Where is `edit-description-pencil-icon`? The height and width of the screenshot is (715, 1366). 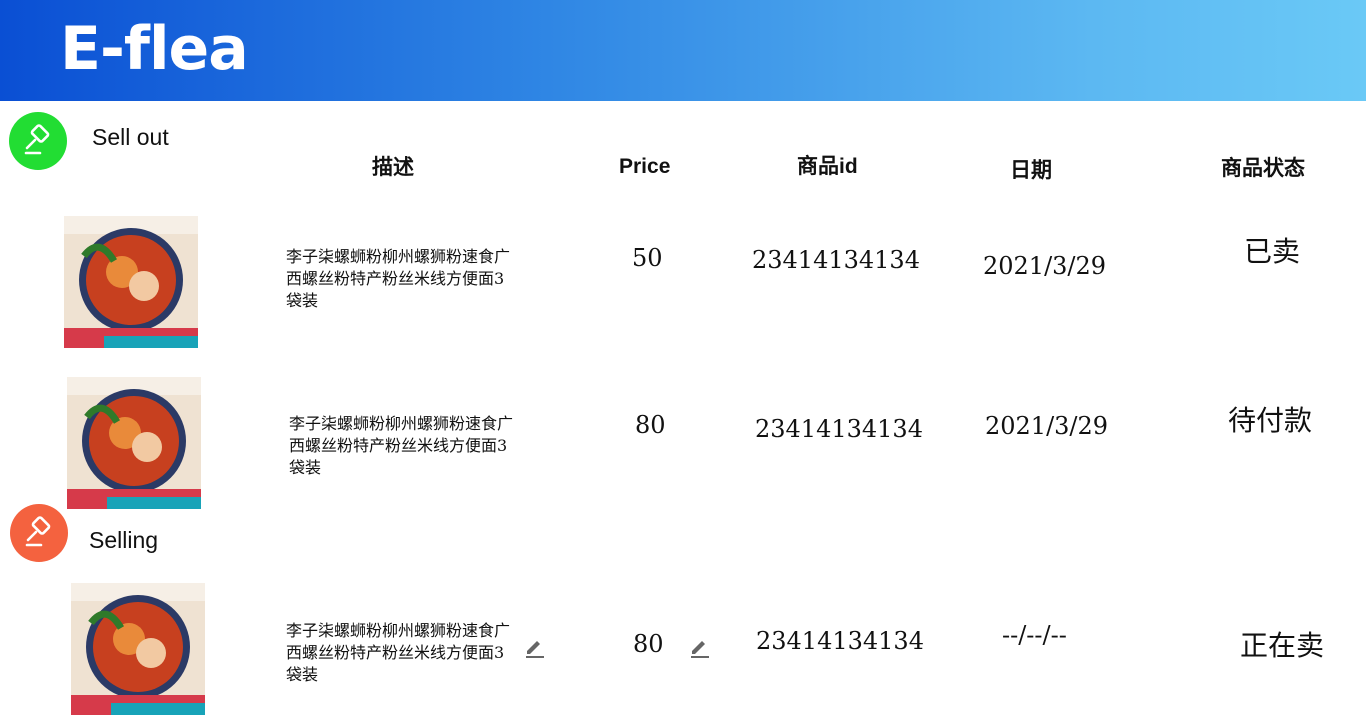 edit-description-pencil-icon is located at coordinates (535, 648).